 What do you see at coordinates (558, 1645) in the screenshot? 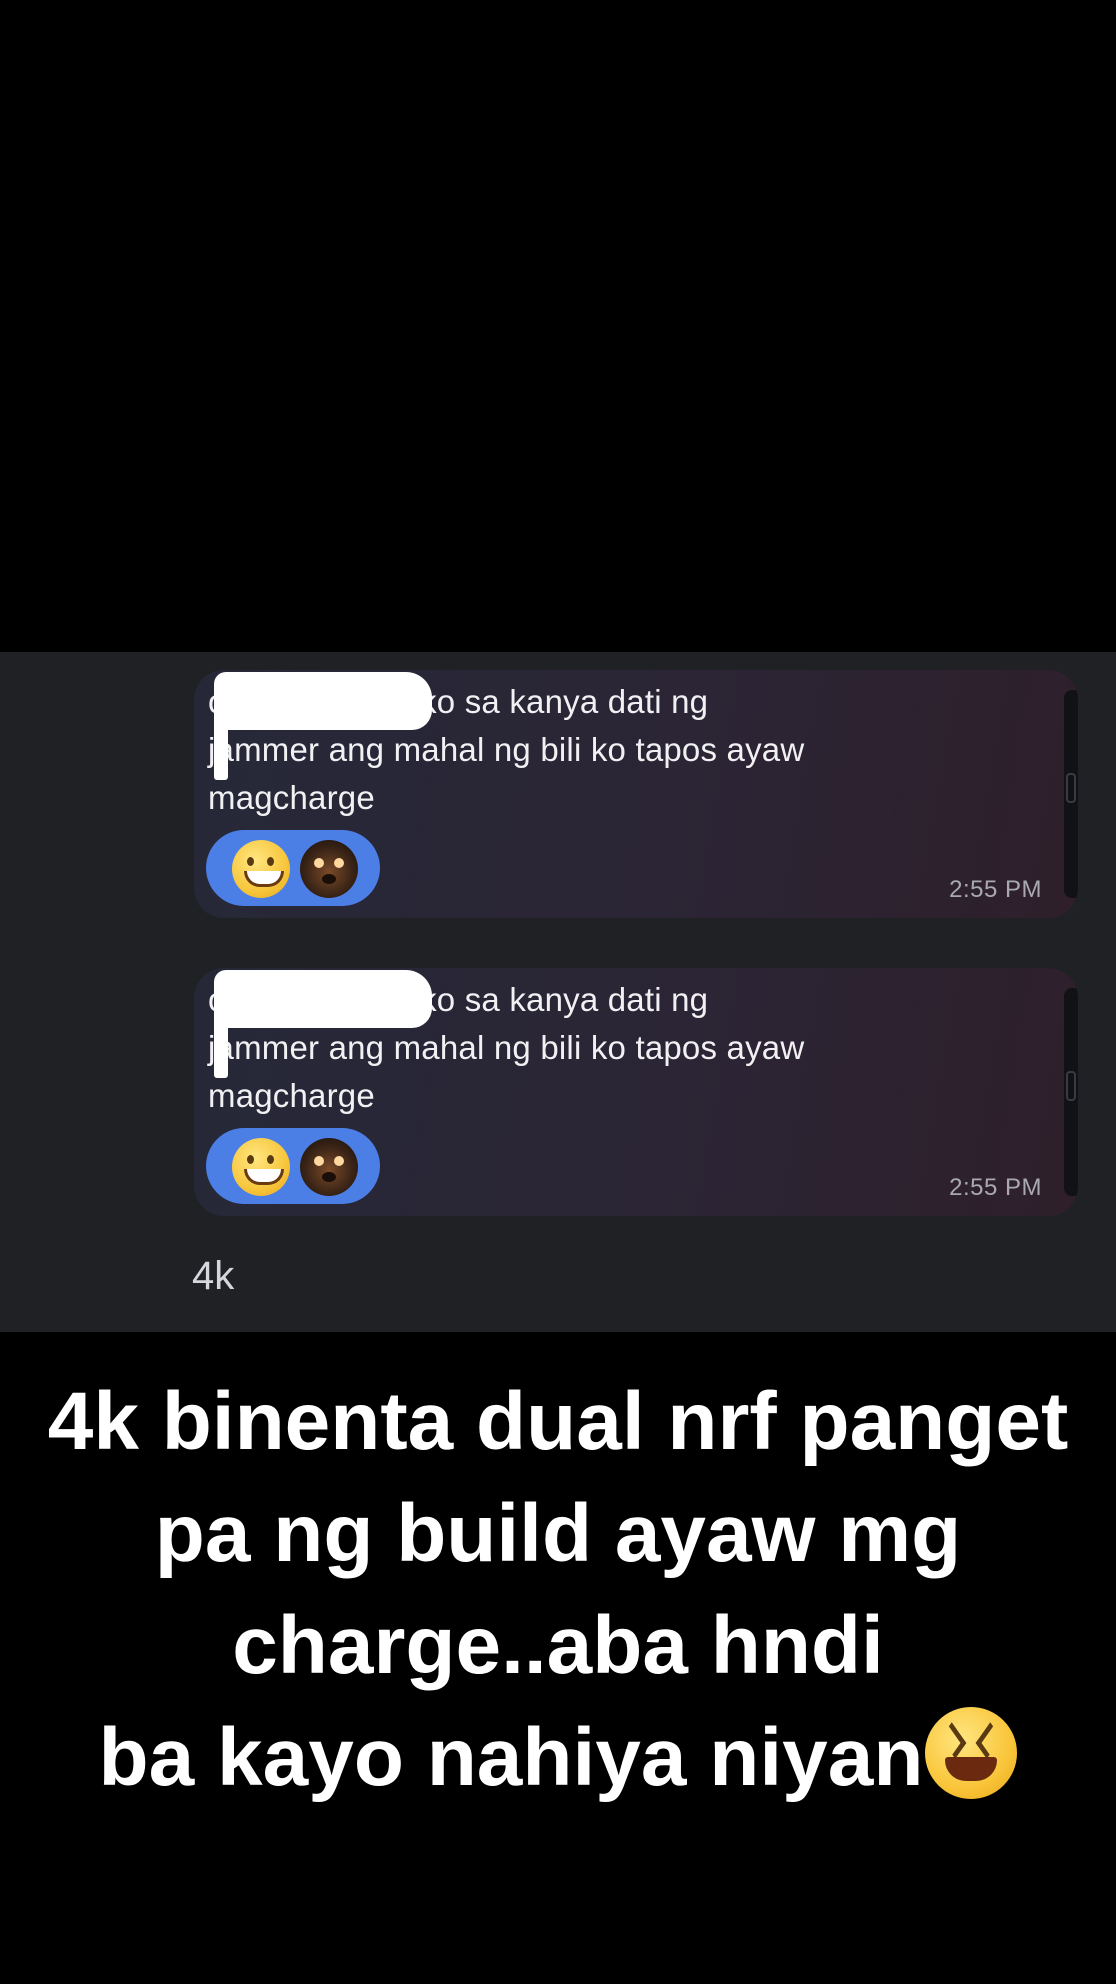
I see `caption-line: charge..aba hndi` at bounding box center [558, 1645].